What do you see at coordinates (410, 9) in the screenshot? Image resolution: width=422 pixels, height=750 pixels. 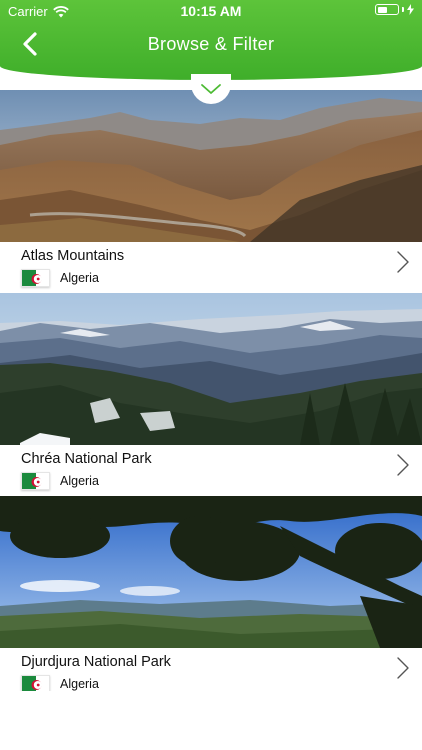 I see `charging-bolt-icon` at bounding box center [410, 9].